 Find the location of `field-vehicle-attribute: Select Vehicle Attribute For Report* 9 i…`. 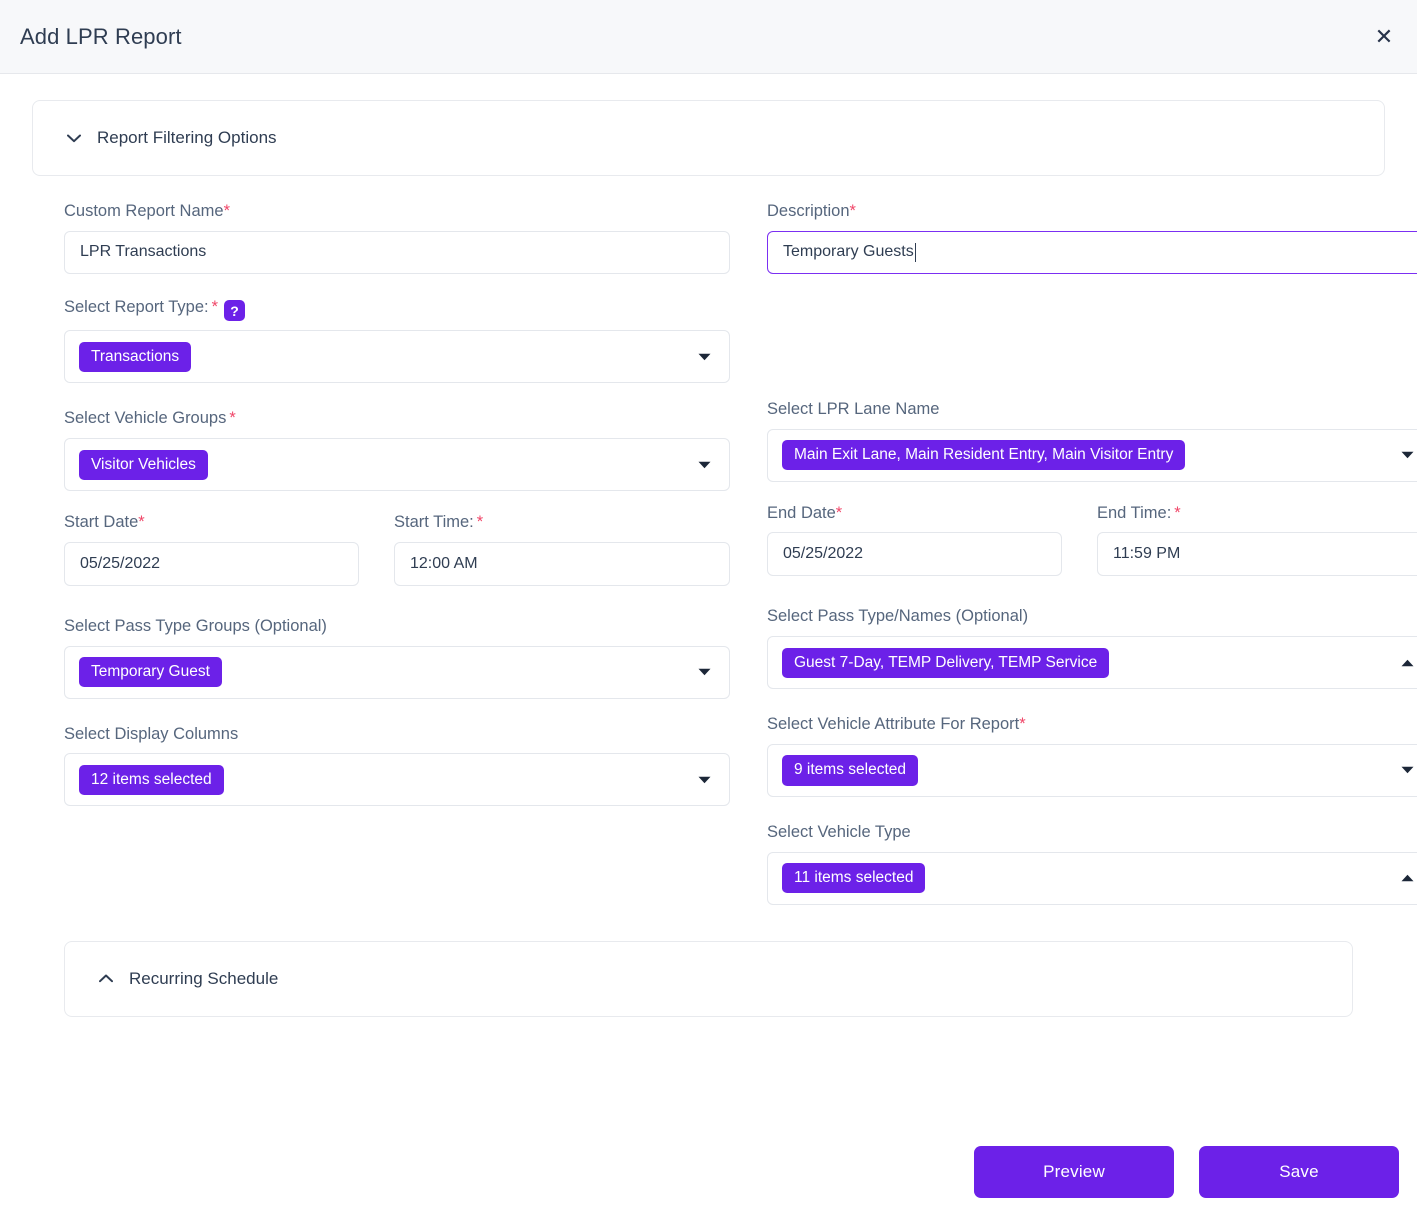

field-vehicle-attribute: Select Vehicle Attribute For Report* 9 i… is located at coordinates (1092, 756).